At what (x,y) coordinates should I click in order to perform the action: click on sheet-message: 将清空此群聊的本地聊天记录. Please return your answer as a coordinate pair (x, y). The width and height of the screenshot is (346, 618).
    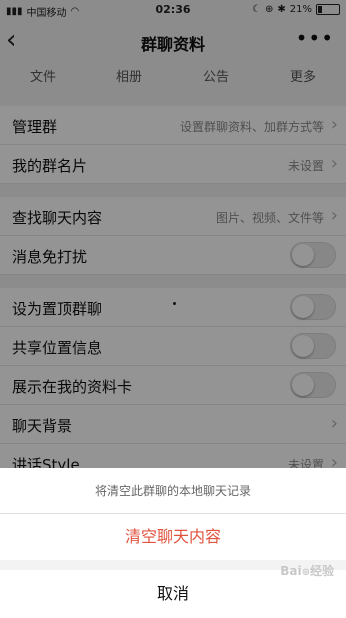
    Looking at the image, I should click on (173, 491).